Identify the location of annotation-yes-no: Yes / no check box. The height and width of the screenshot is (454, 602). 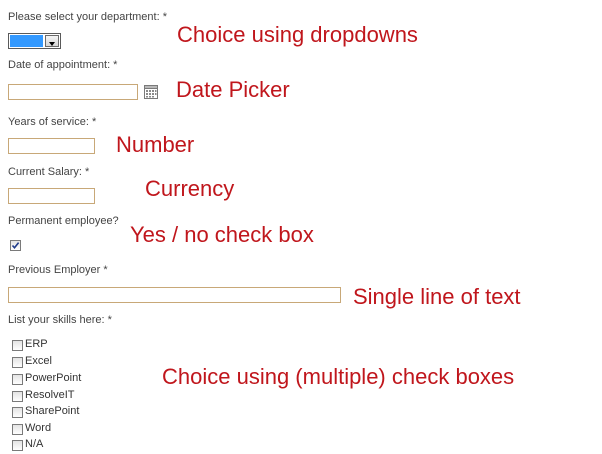
(222, 234).